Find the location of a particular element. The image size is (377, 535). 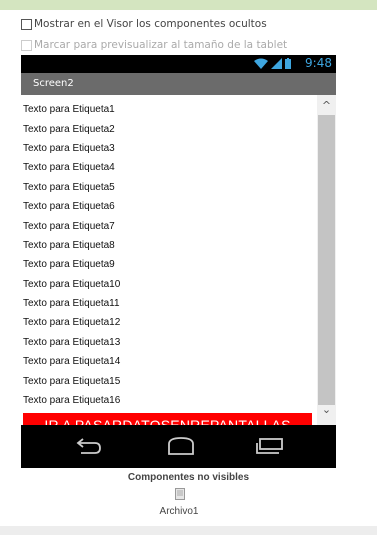

label-component: Texto para Etiqueta5 is located at coordinates (168, 187).